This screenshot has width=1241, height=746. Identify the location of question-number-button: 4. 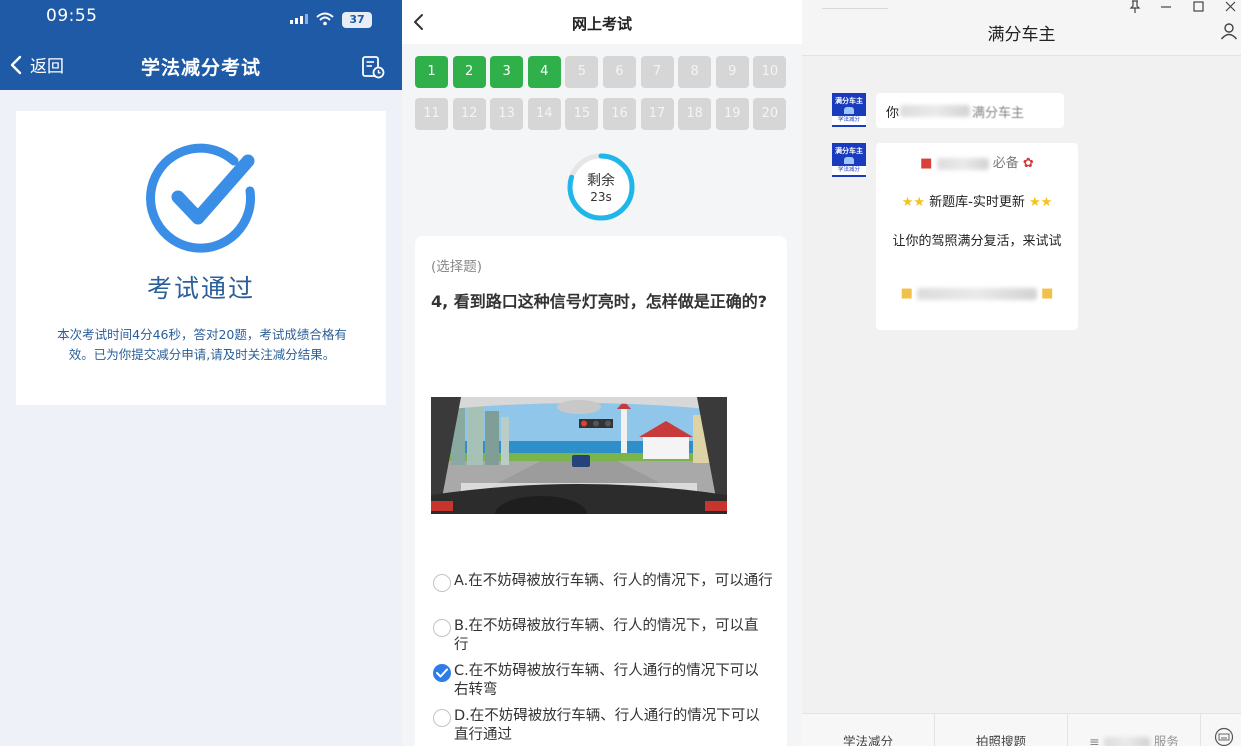
(544, 72).